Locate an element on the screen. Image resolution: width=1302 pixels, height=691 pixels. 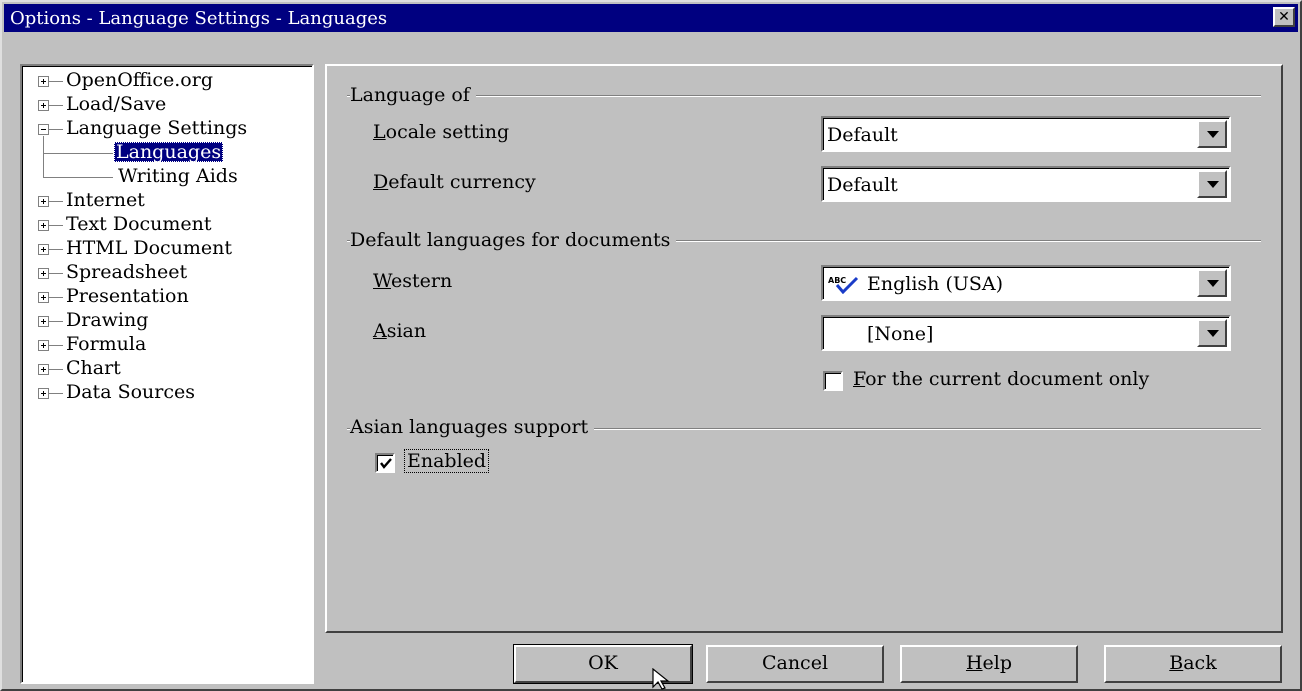
back-button: Back is located at coordinates (1193, 664).